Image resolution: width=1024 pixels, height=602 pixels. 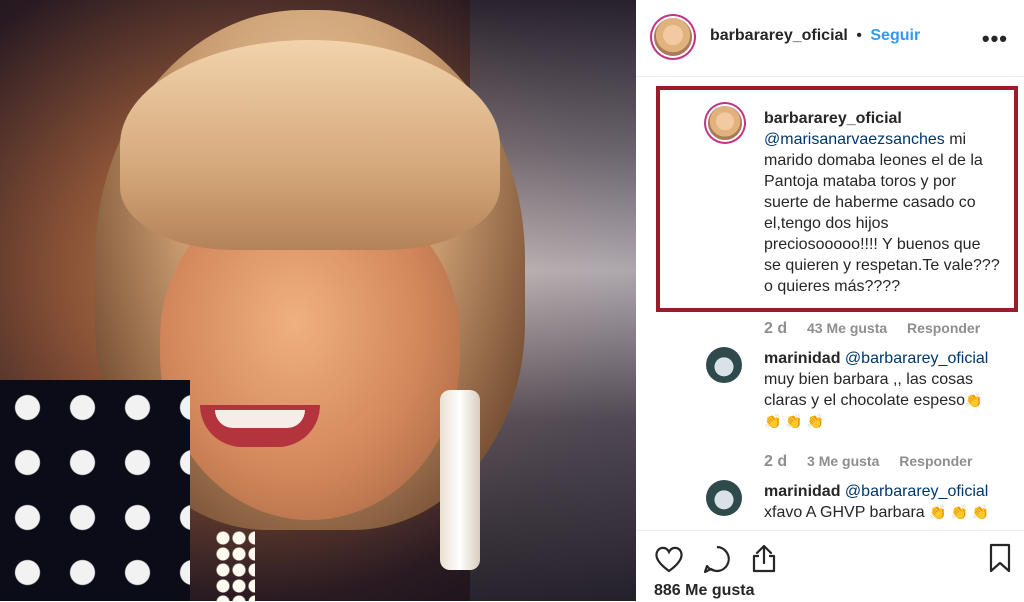 I want to click on heart-icon, so click(x=669, y=559).